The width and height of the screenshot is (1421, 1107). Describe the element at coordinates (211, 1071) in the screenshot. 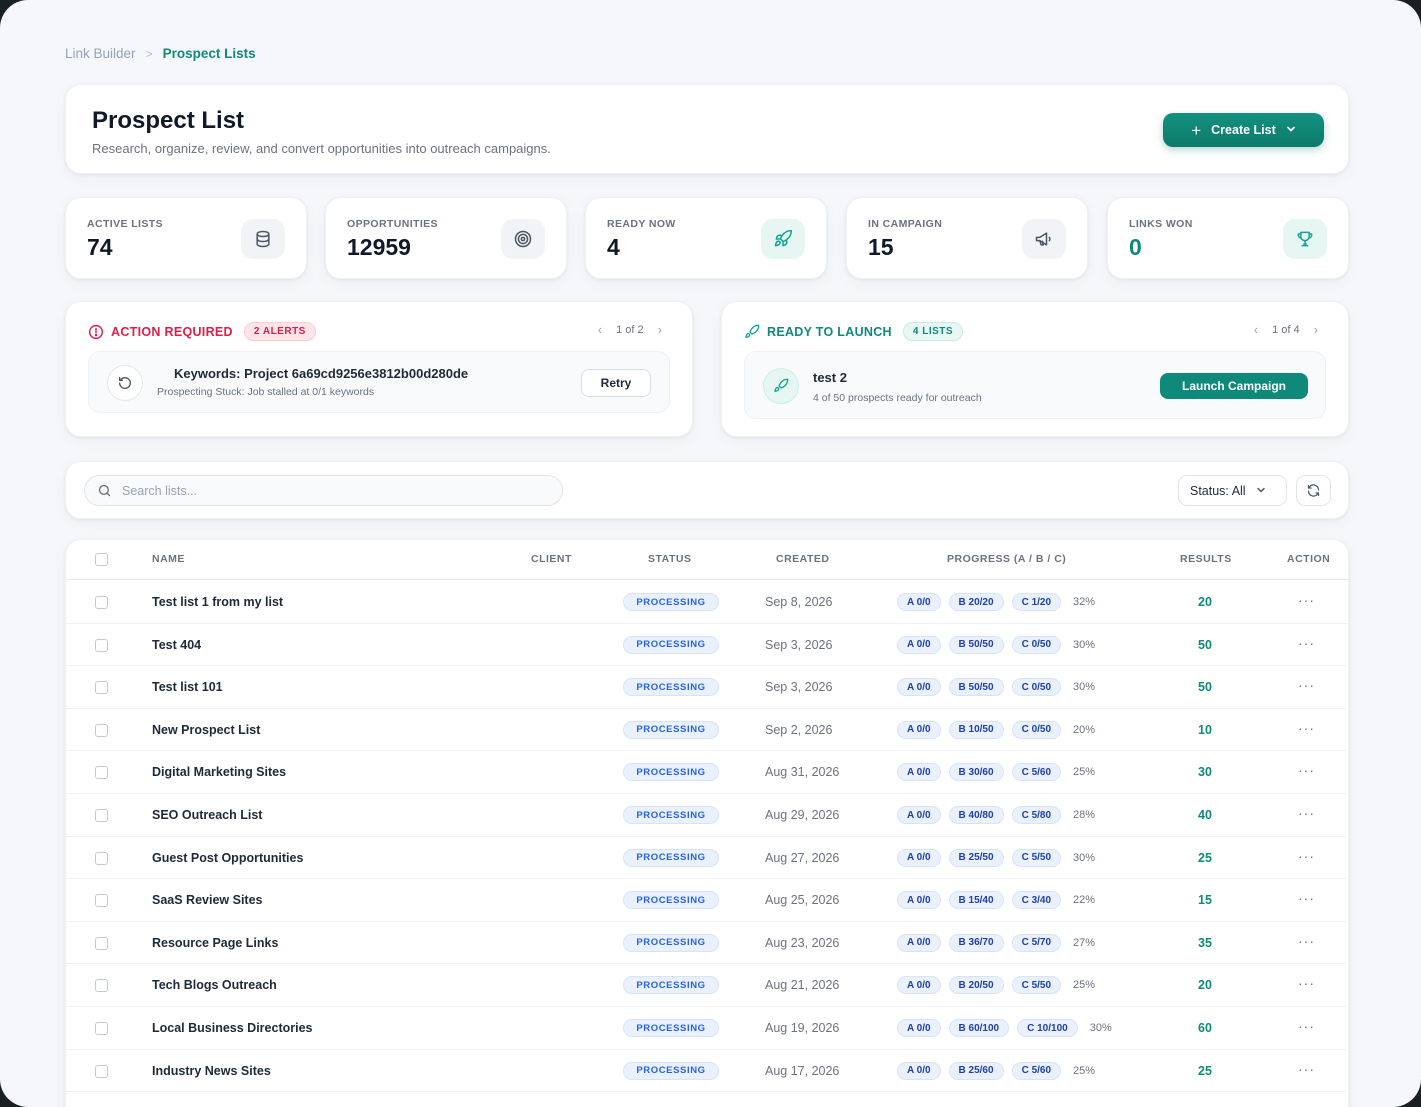

I see `list-name: Industry News Sites` at that location.